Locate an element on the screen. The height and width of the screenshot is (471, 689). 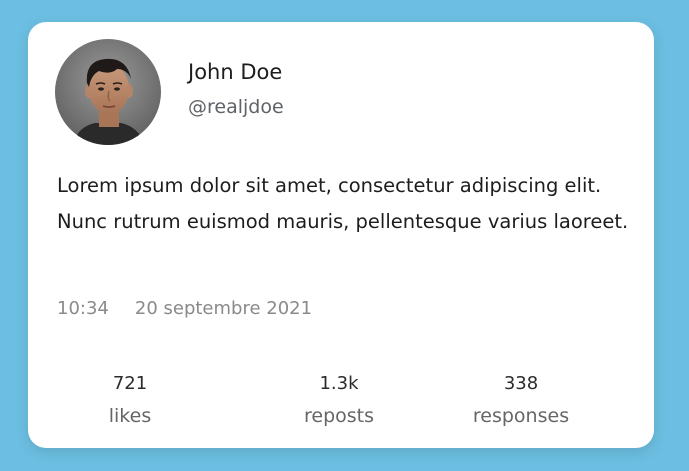
stat-reposts: 1.3k reposts is located at coordinates (339, 400).